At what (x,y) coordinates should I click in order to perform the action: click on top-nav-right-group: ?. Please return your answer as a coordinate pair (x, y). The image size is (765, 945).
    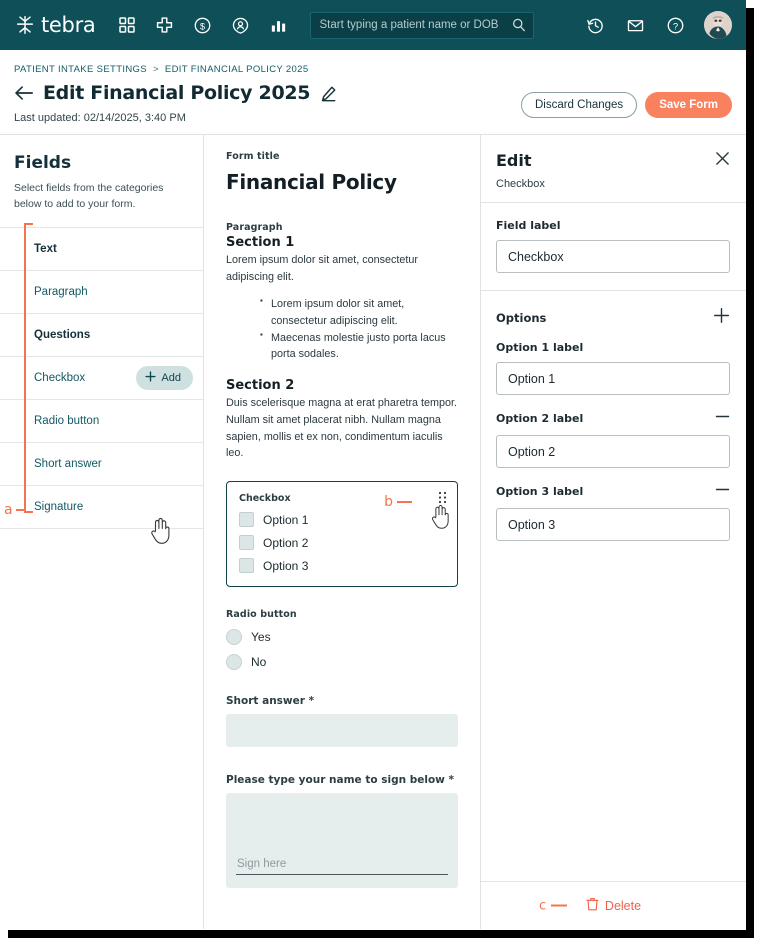
    Looking at the image, I should click on (656, 25).